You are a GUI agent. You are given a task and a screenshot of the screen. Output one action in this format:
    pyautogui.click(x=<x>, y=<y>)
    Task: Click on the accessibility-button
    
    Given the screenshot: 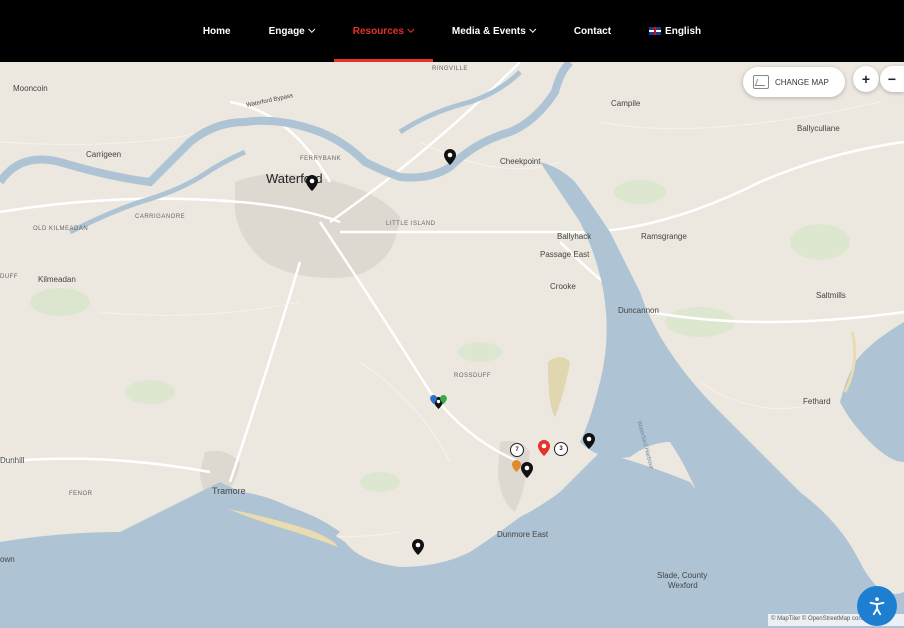 What is the action you would take?
    pyautogui.click(x=877, y=606)
    